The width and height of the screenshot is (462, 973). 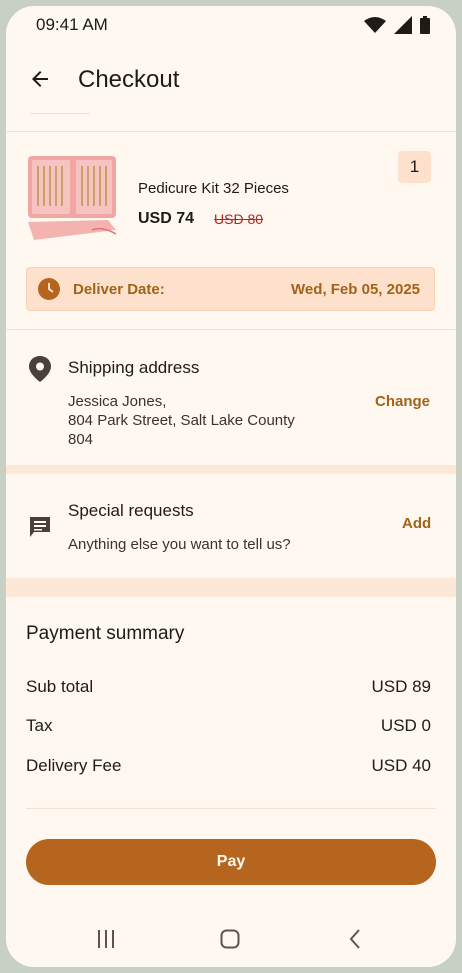 I want to click on address-line: Jessica Jones,, so click(x=117, y=401).